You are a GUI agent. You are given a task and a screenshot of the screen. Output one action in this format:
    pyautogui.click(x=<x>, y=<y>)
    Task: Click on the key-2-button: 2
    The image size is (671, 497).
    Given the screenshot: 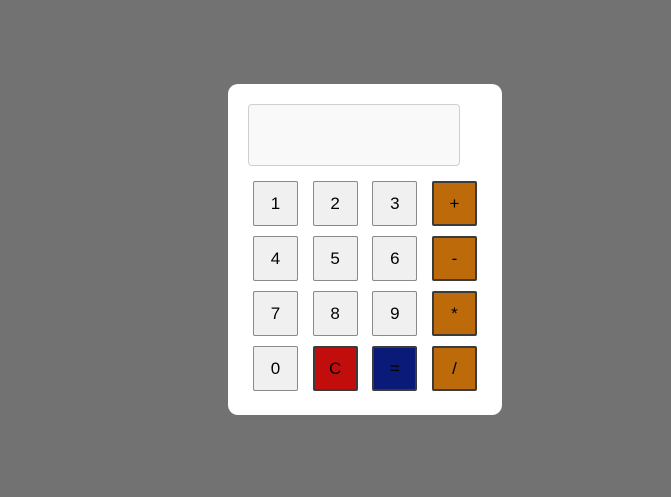 What is the action you would take?
    pyautogui.click(x=335, y=203)
    